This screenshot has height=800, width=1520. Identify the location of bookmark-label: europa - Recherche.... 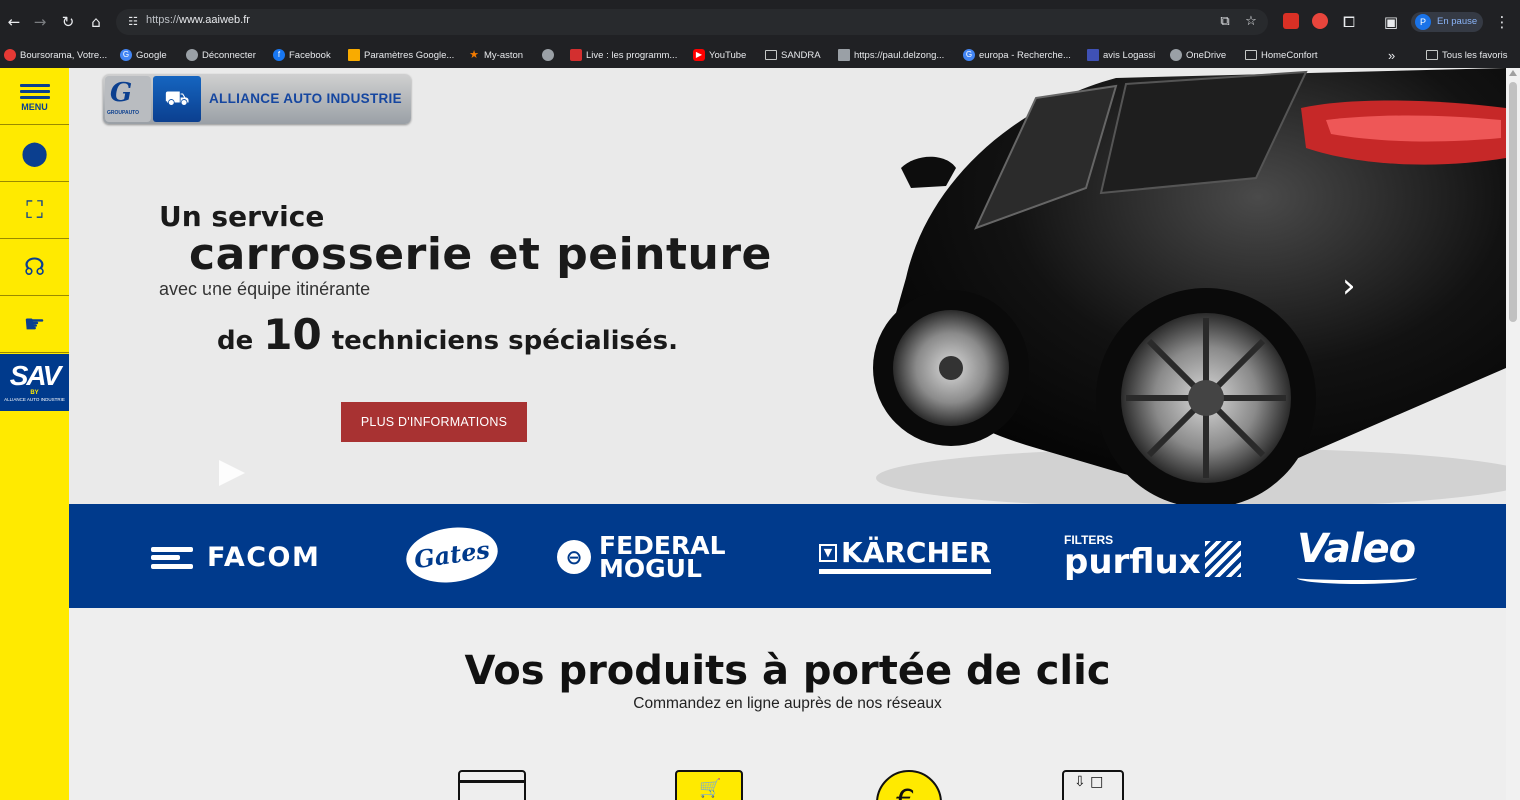
(1025, 55).